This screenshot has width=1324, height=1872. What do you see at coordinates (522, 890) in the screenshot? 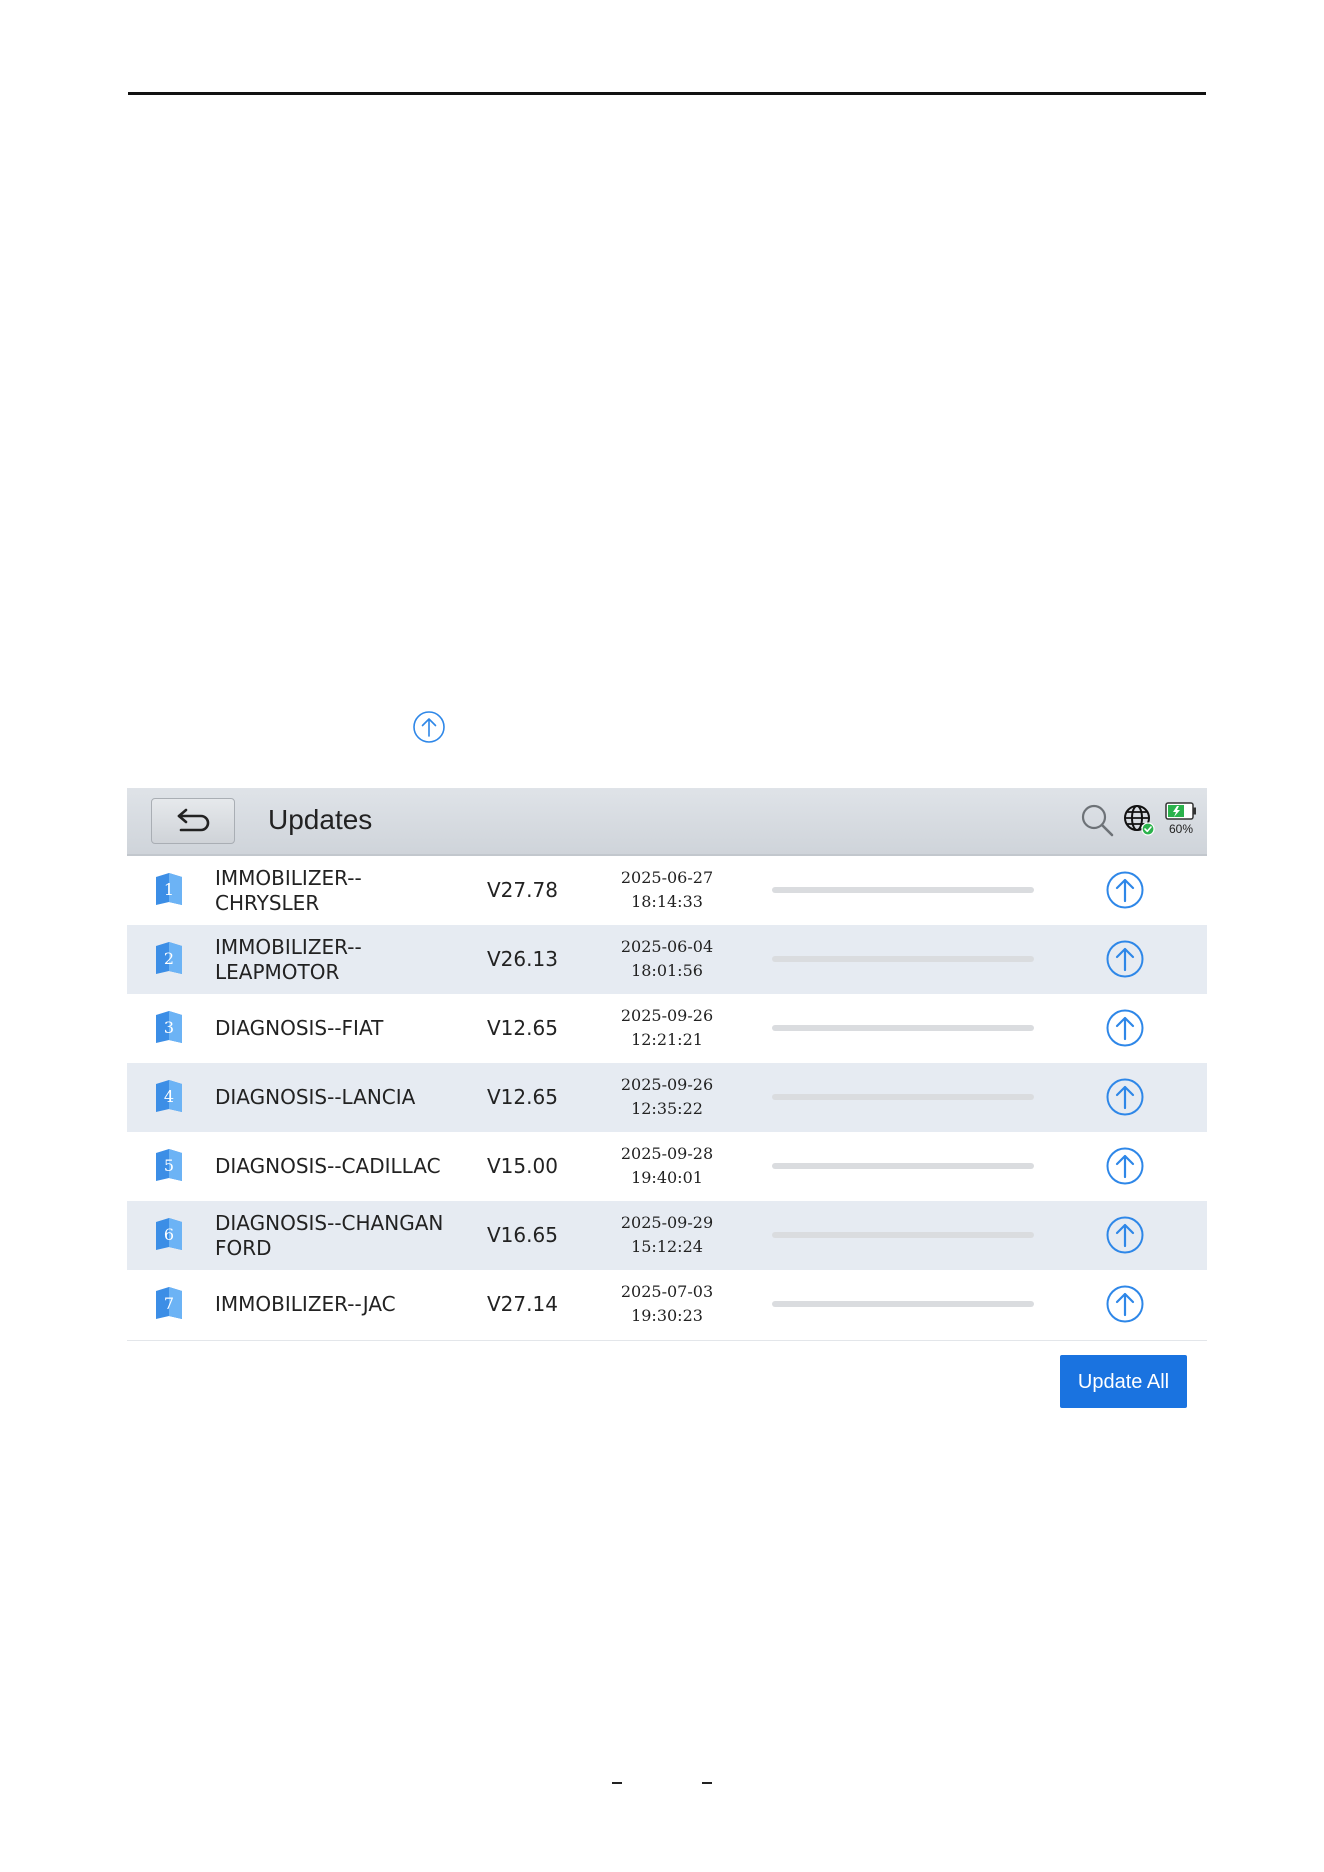
I see `row-version: V27.78` at bounding box center [522, 890].